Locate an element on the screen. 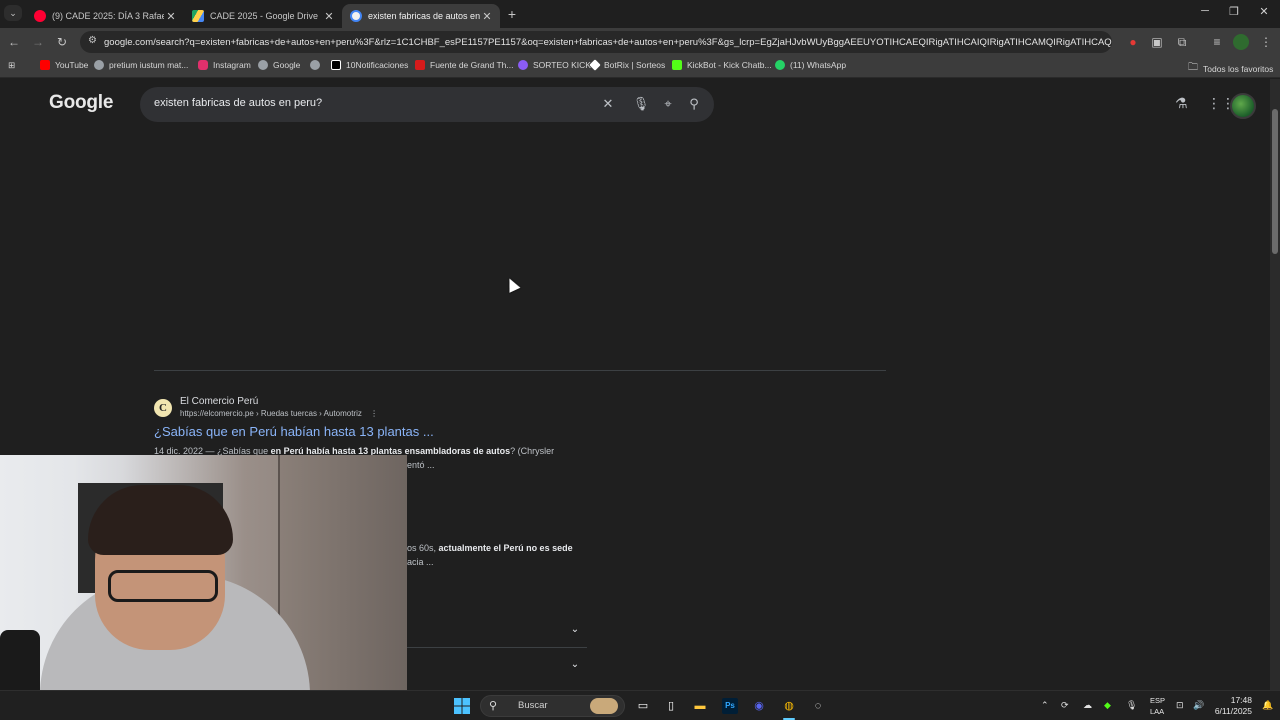  keyboard-layout: LAA is located at coordinates (1157, 711).